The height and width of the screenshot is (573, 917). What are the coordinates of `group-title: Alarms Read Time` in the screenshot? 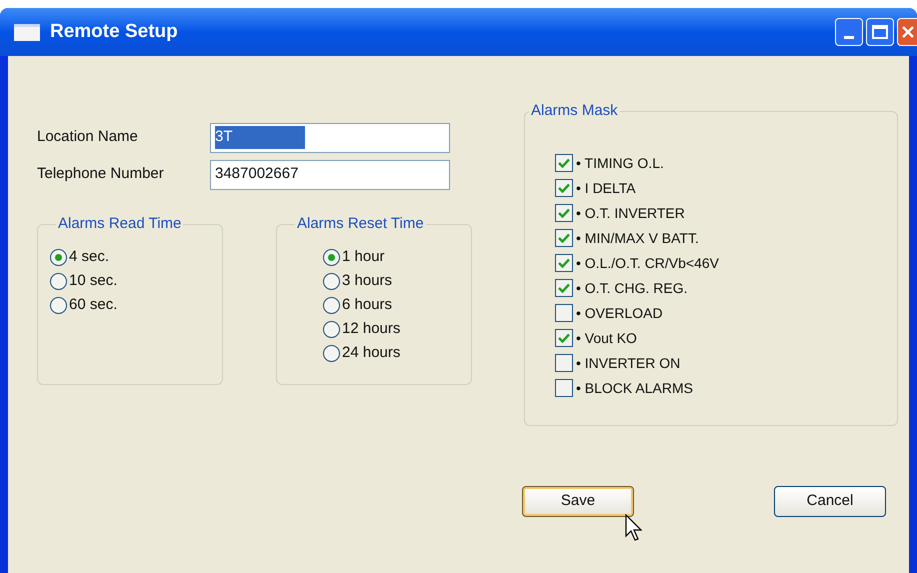 It's located at (119, 224).